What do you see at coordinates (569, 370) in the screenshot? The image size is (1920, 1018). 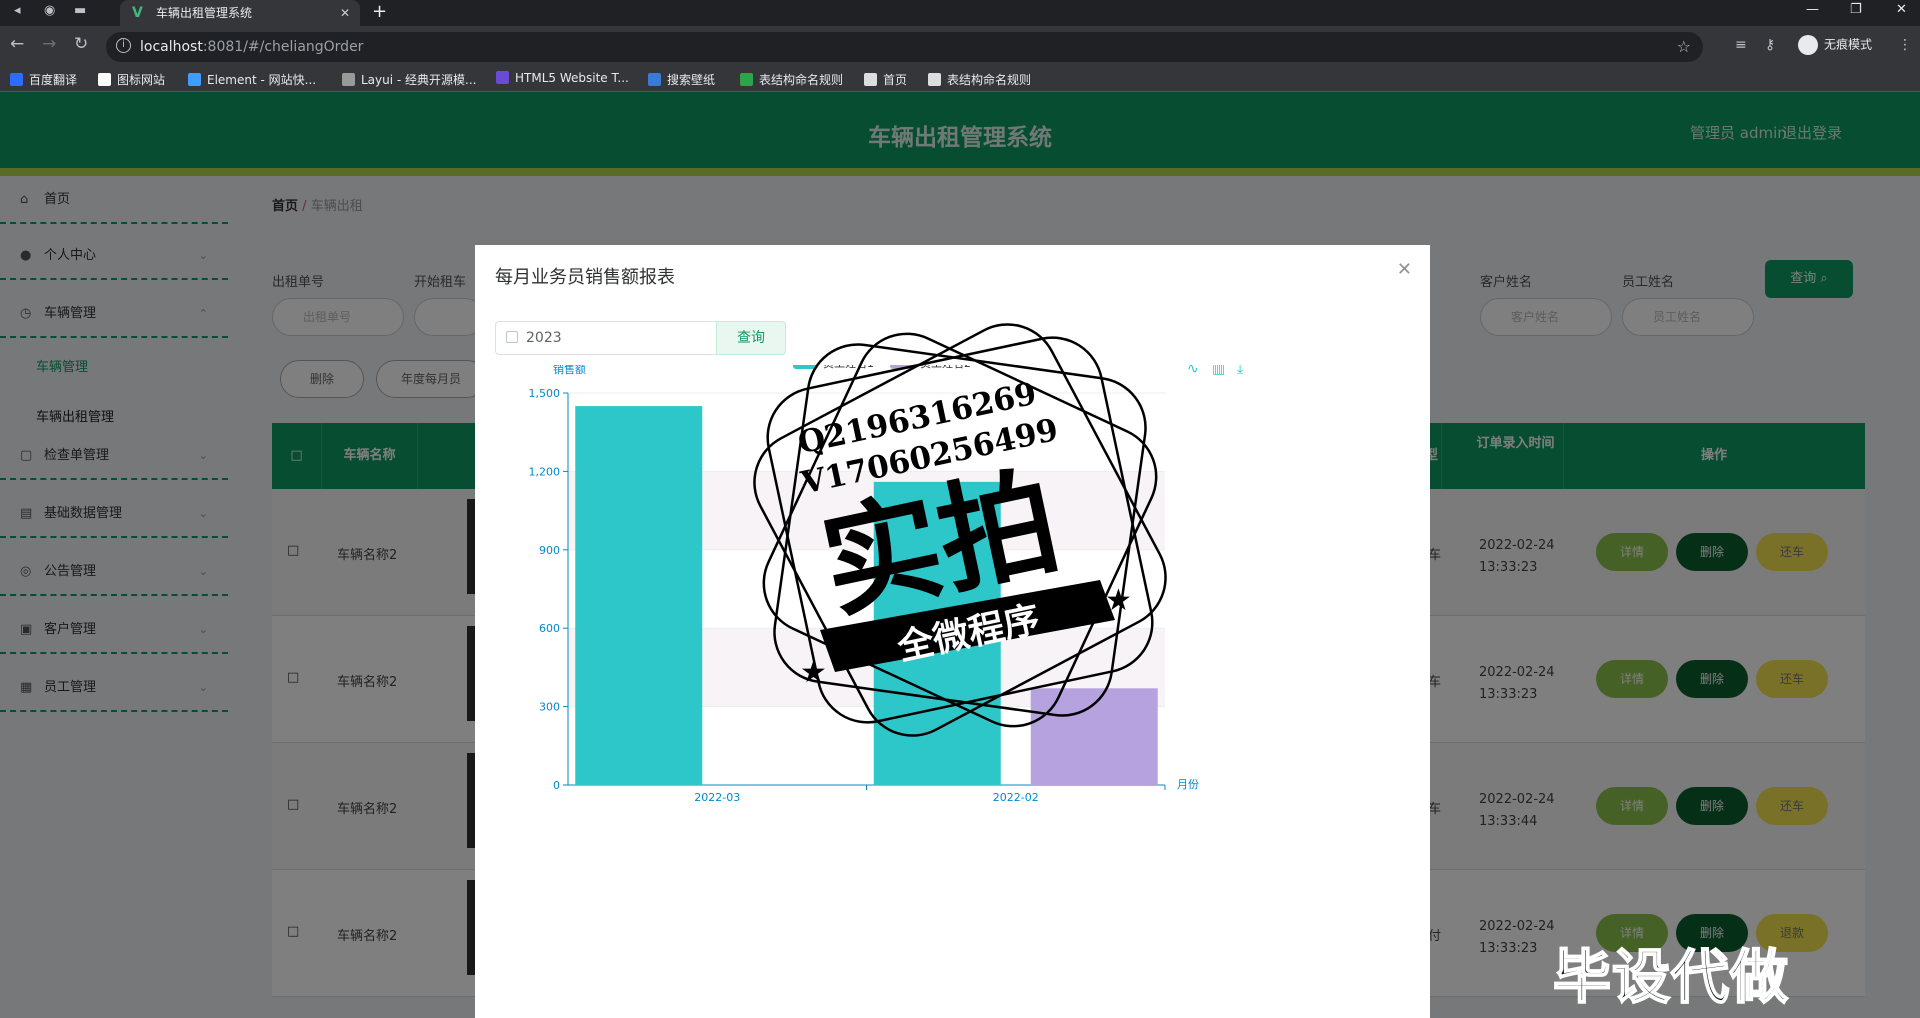 I see `y-axis-label: 销售额` at bounding box center [569, 370].